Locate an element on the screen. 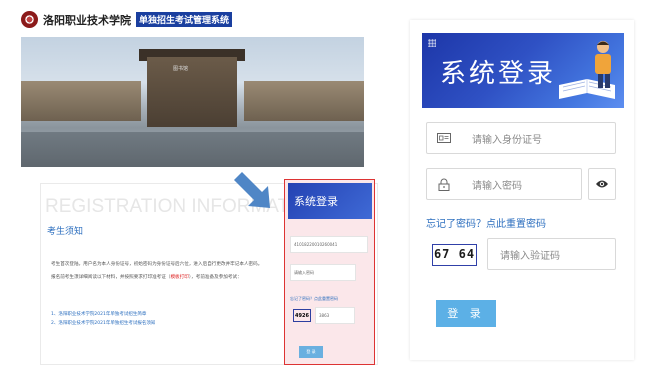 The width and height of the screenshot is (651, 378). banner-dots-decoration is located at coordinates (432, 43).